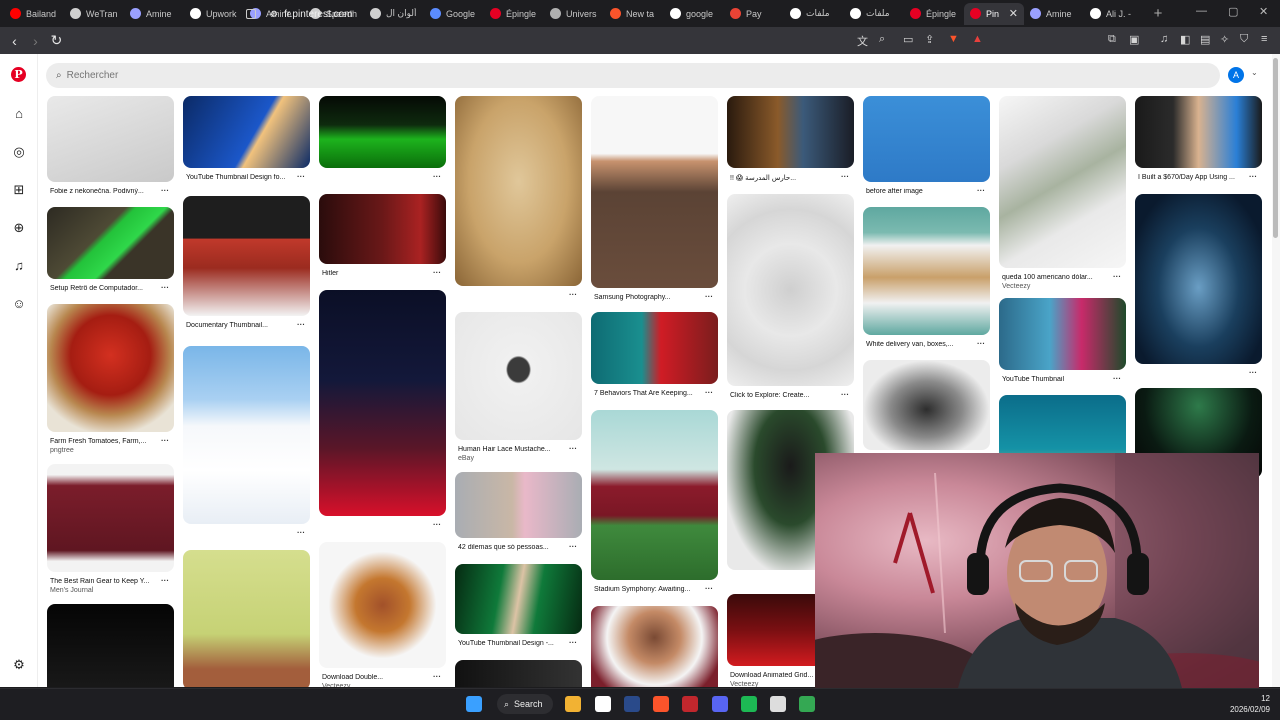  Describe the element at coordinates (1244, 39) in the screenshot. I see `vpn-icon: ⛉` at that location.